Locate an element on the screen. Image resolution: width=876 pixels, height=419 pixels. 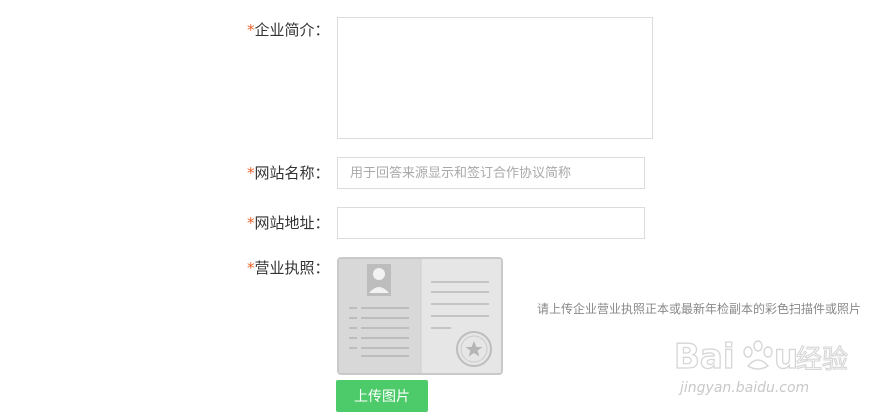
license-label: *营业执照： is located at coordinates (288, 268).